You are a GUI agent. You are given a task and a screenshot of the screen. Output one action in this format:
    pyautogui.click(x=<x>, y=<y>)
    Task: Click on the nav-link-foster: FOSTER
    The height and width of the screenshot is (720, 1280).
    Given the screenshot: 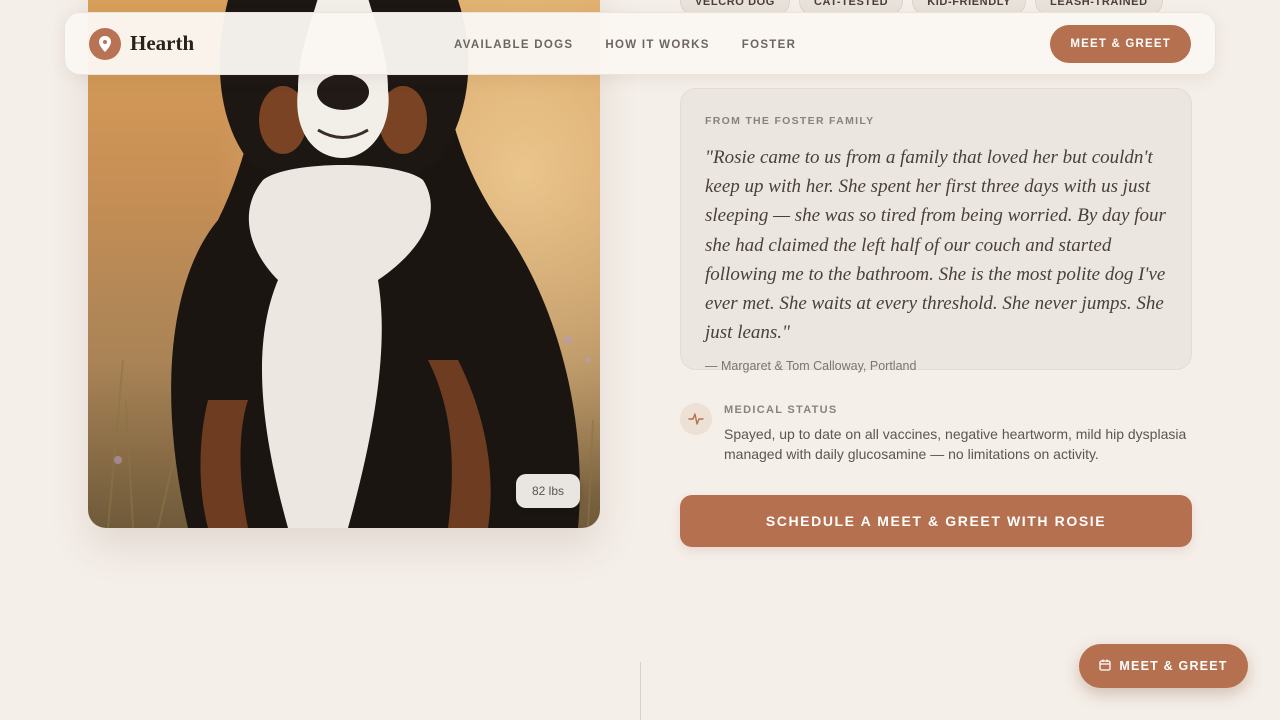 What is the action you would take?
    pyautogui.click(x=769, y=45)
    